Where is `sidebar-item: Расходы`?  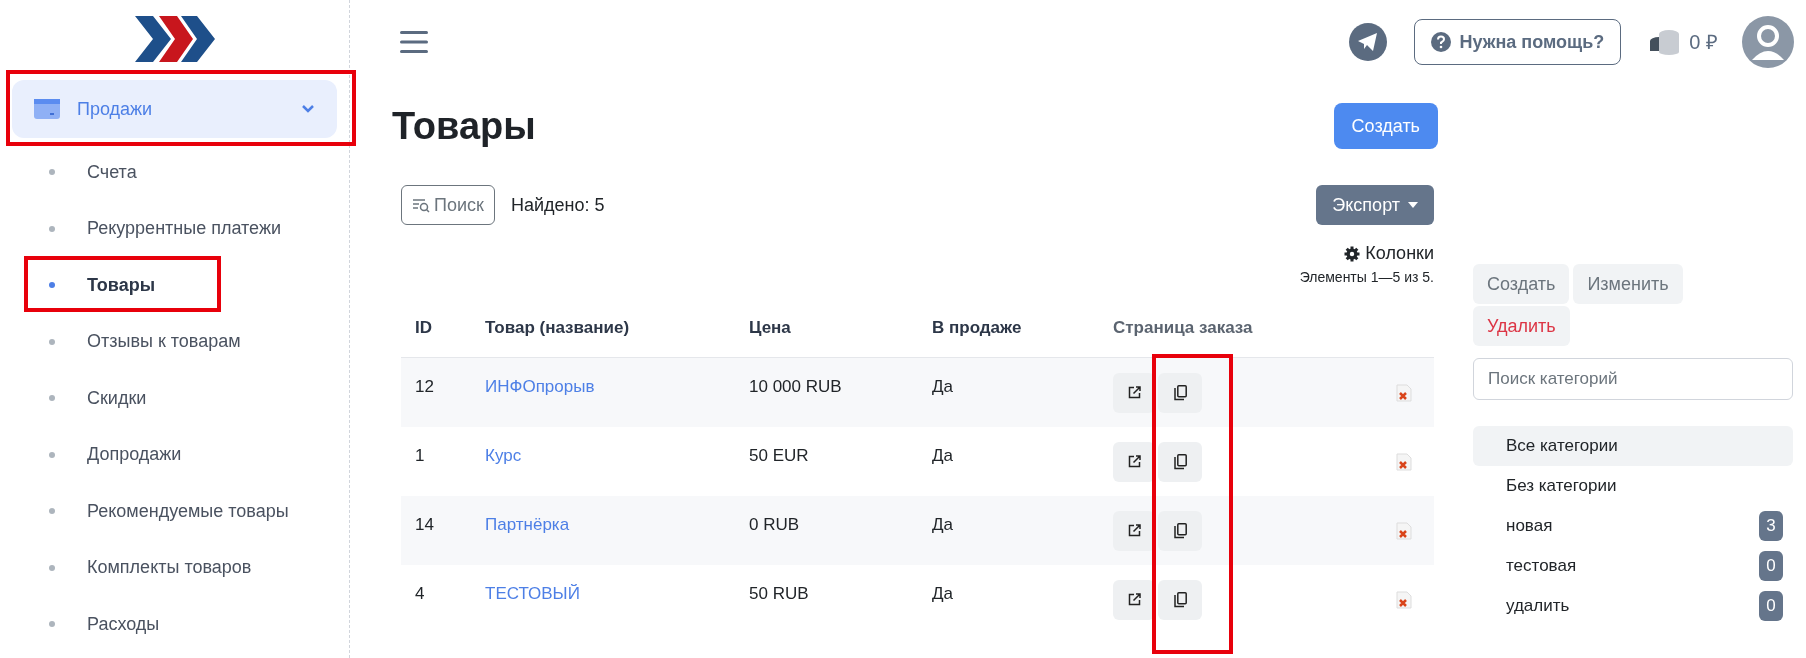
sidebar-item: Расходы is located at coordinates (123, 624).